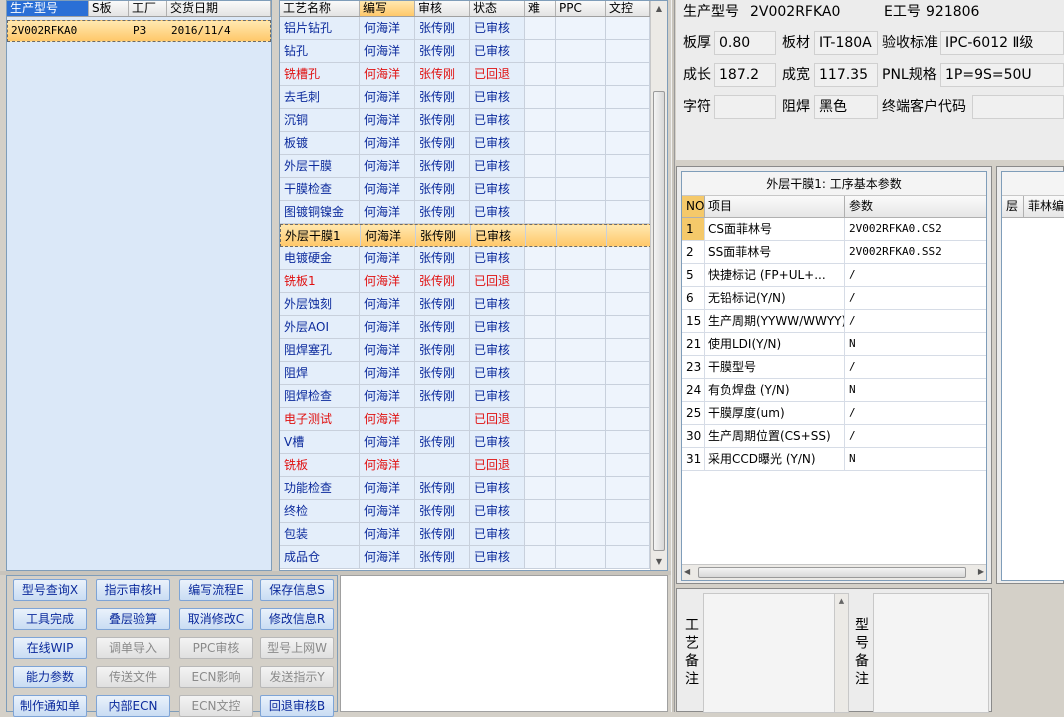  Describe the element at coordinates (659, 562) in the screenshot. I see `scroll-down-icon: ▼` at that location.